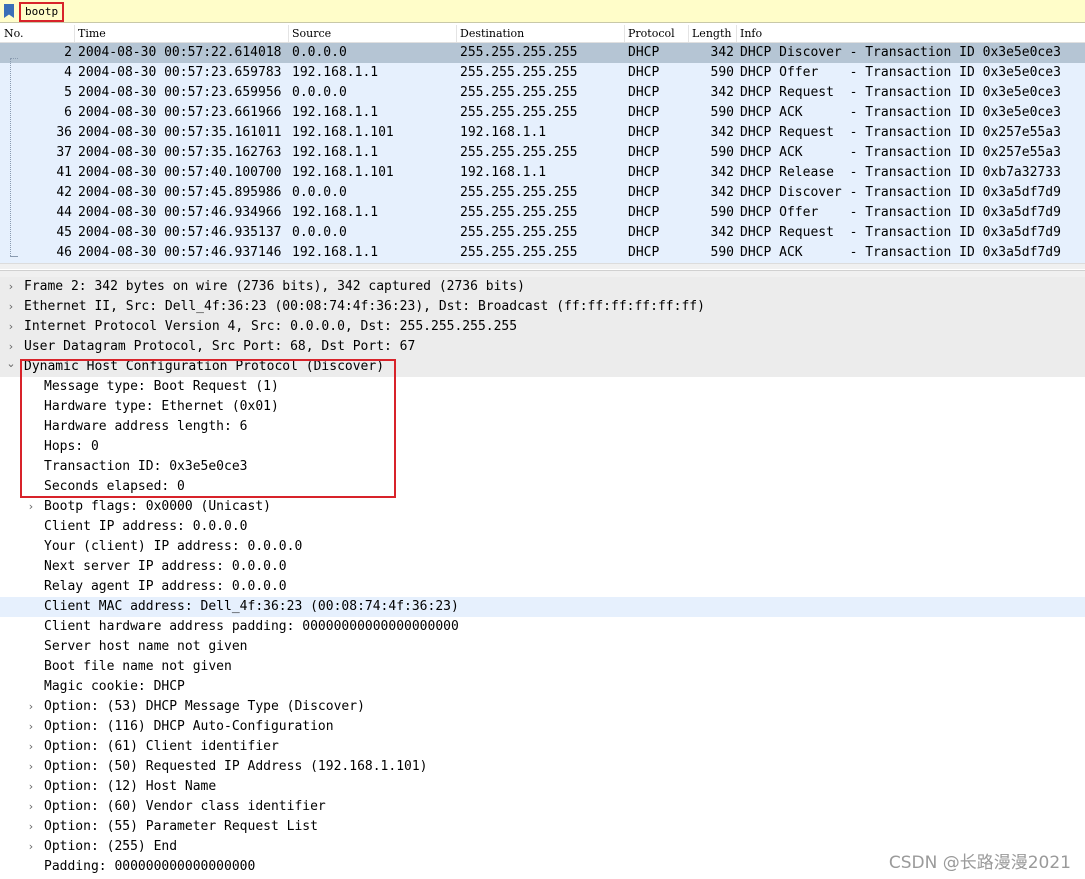 The image size is (1085, 879). I want to click on detail-tree-item: Client IP address: 0.0.0.0, so click(542, 527).